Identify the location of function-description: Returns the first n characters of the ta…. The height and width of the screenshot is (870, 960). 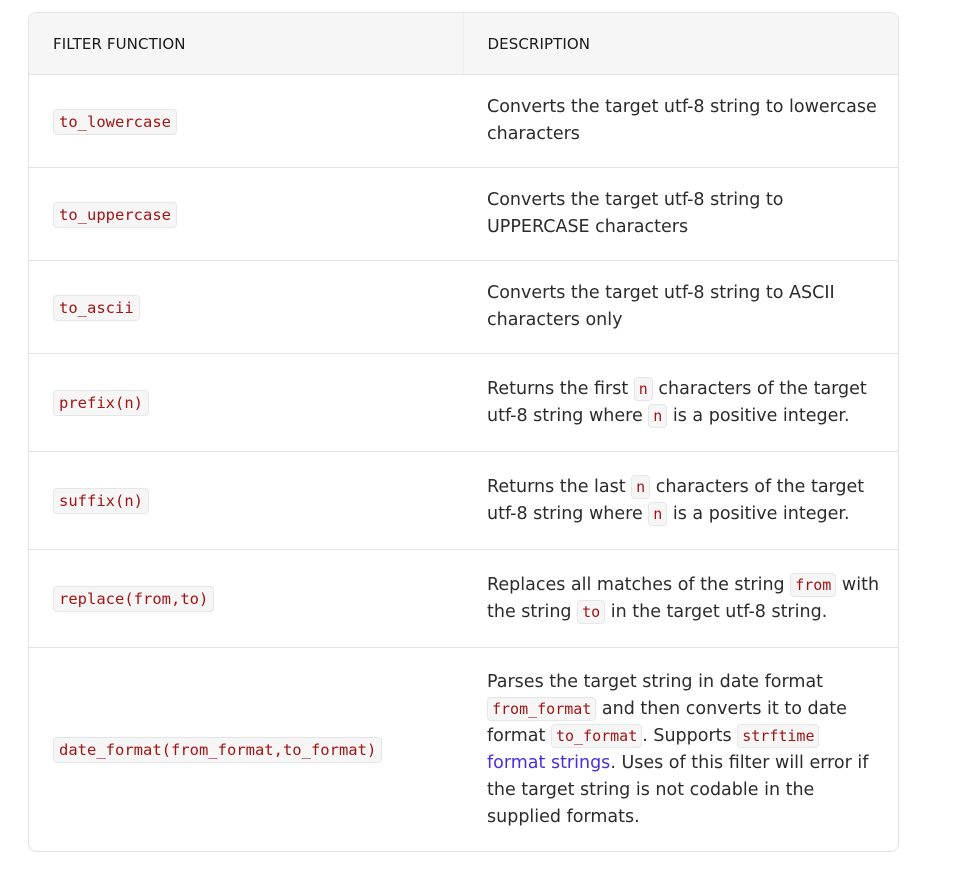
(680, 402).